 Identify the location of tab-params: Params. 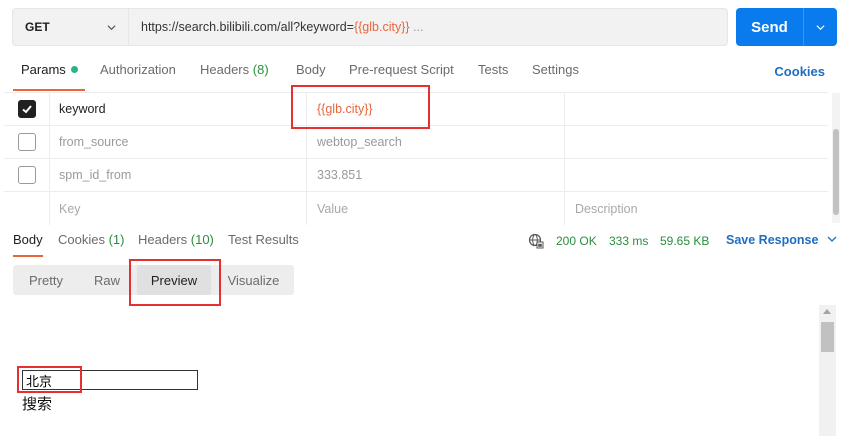
(49, 69).